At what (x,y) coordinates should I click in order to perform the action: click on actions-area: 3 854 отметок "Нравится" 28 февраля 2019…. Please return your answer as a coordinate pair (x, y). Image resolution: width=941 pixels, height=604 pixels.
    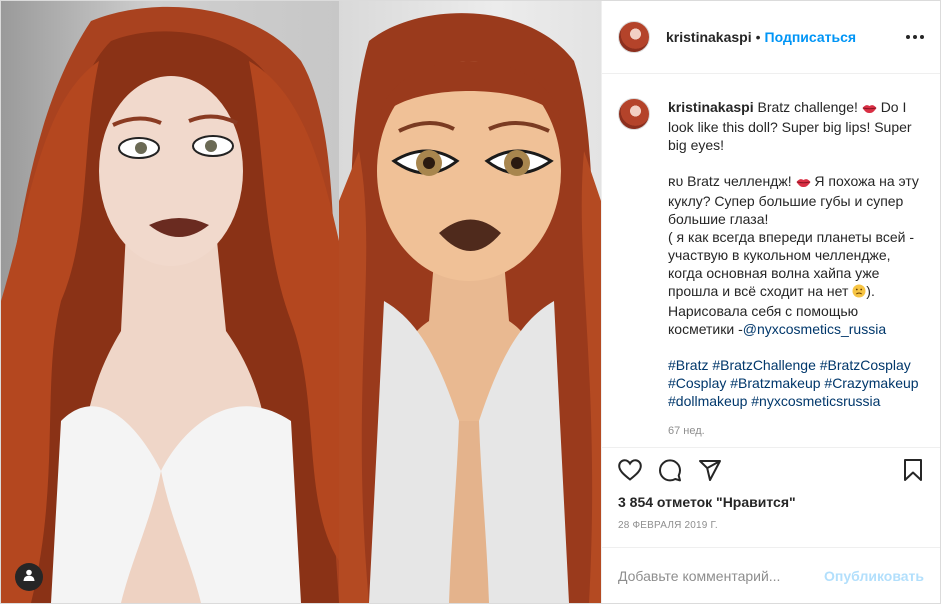
    Looking at the image, I should click on (771, 497).